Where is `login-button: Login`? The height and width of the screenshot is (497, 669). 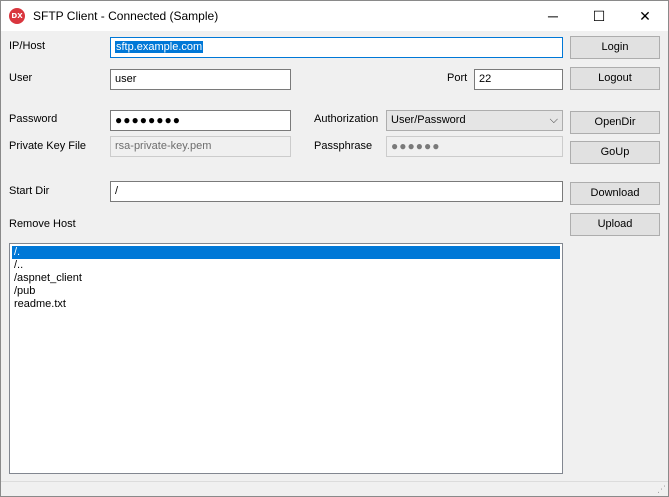
login-button: Login is located at coordinates (615, 47).